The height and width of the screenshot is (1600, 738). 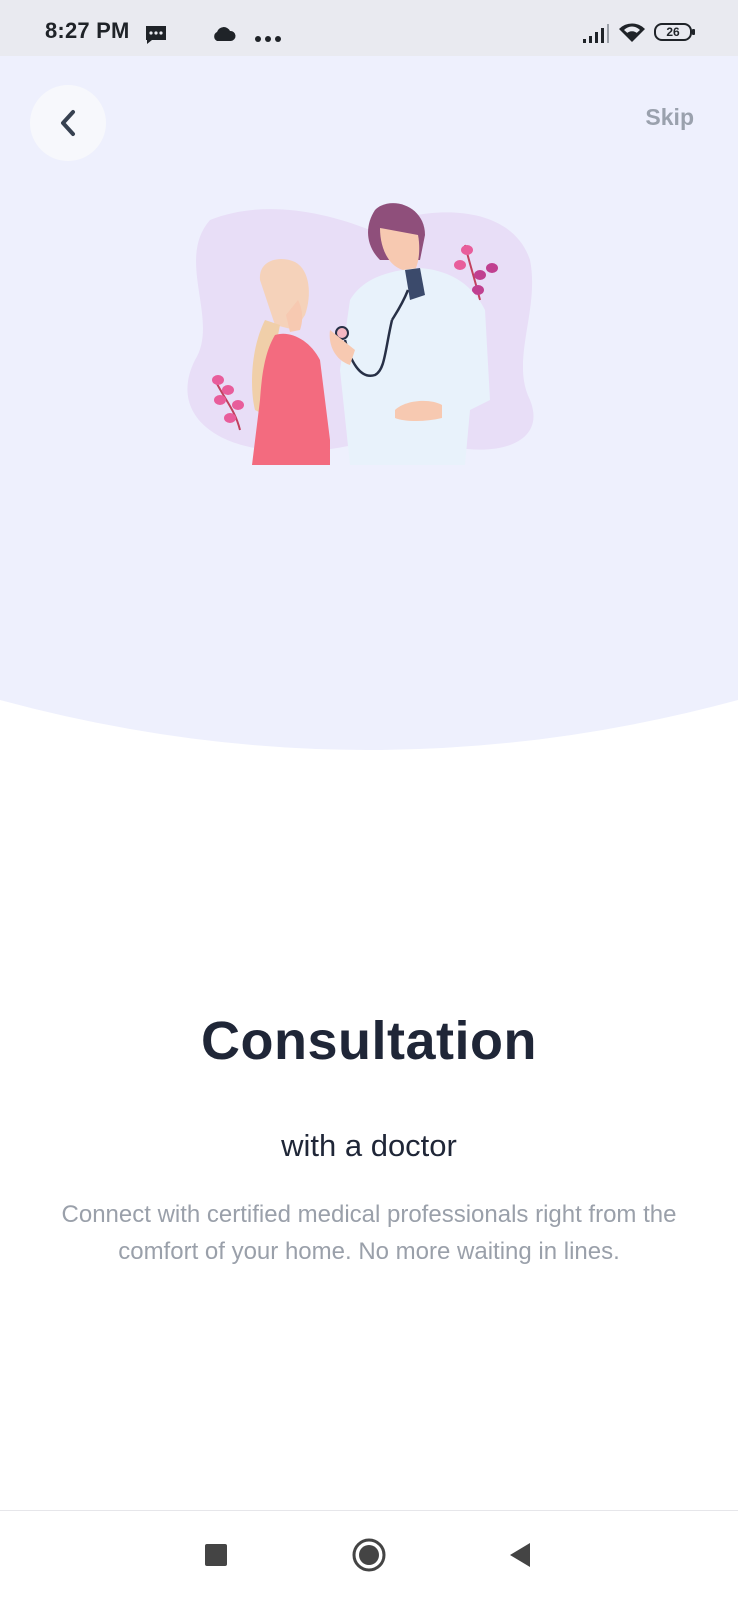 I want to click on doctor-patient-illustration, so click(x=360, y=334).